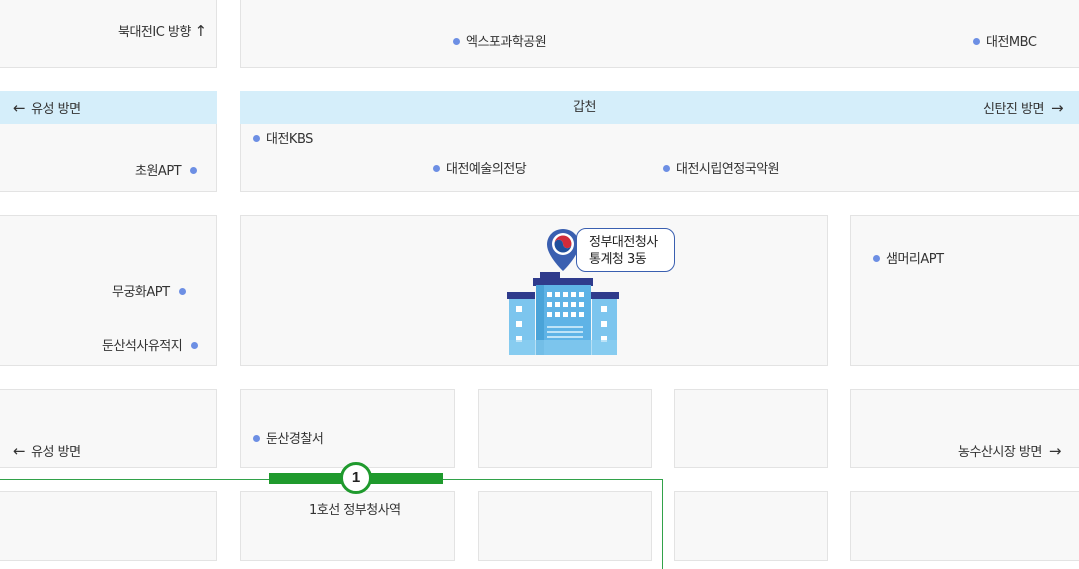 This screenshot has width=1079, height=569. What do you see at coordinates (355, 511) in the screenshot?
I see `subway-station-label: 1호선 정부청사역` at bounding box center [355, 511].